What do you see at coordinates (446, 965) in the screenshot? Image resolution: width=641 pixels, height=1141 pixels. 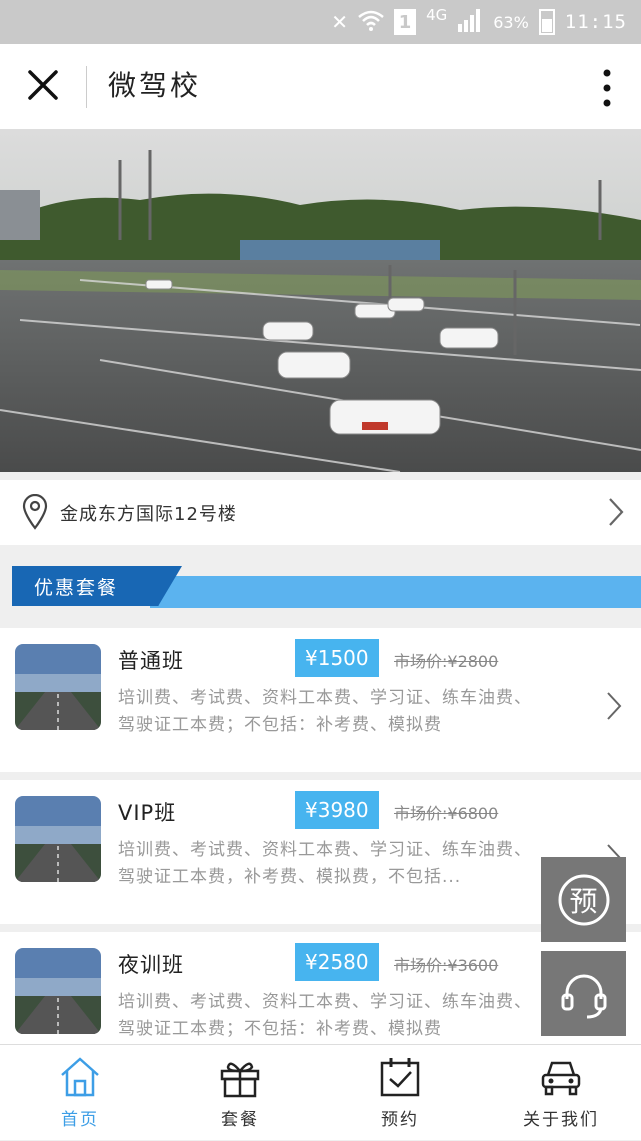 I see `package-market-price: 市场价:¥3600` at bounding box center [446, 965].